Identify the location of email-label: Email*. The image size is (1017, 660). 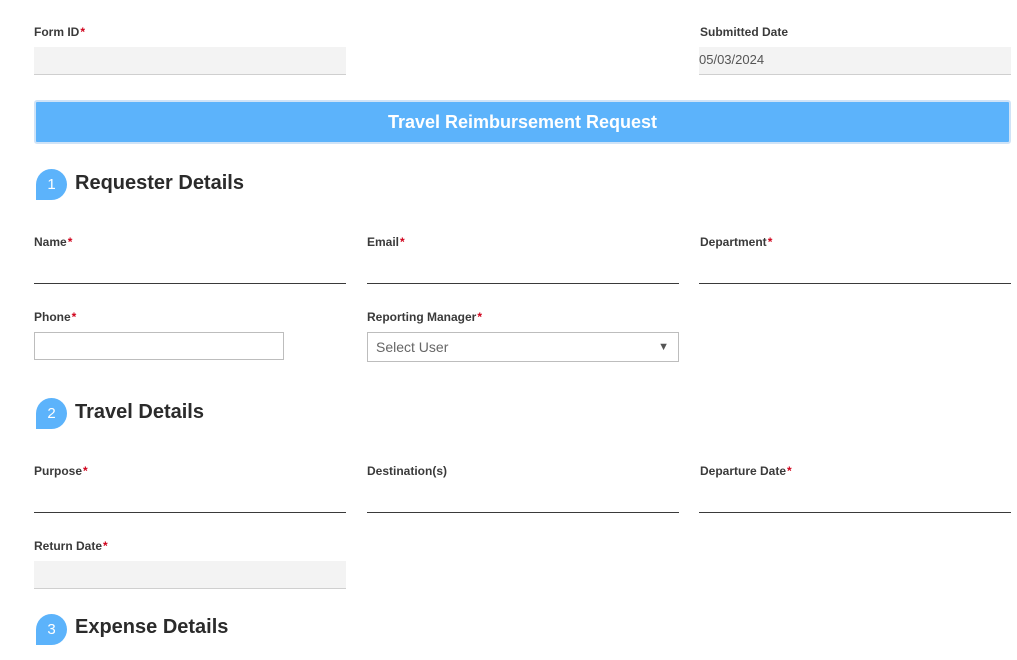
(386, 242).